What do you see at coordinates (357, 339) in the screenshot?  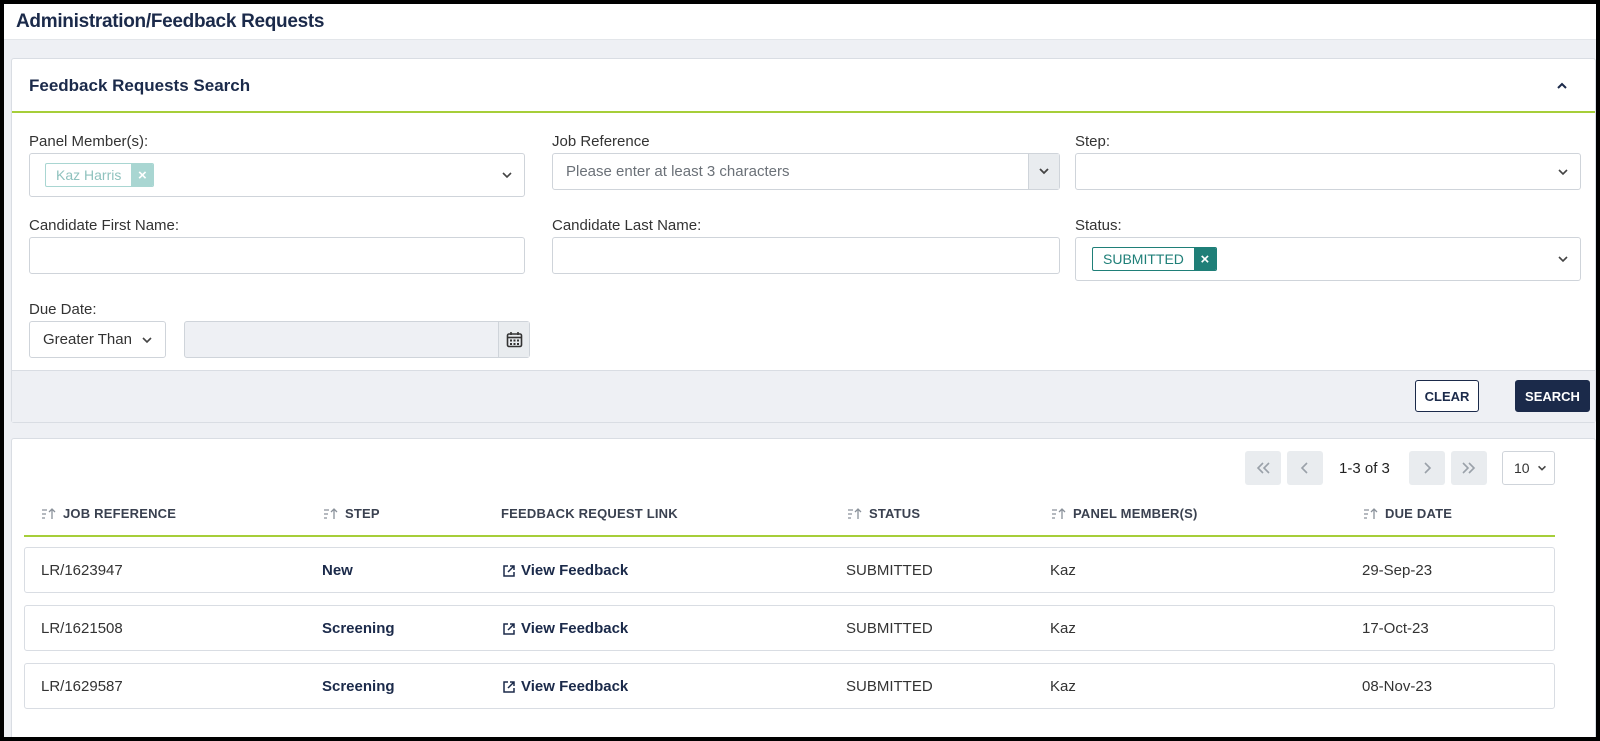 I see `due-date-input` at bounding box center [357, 339].